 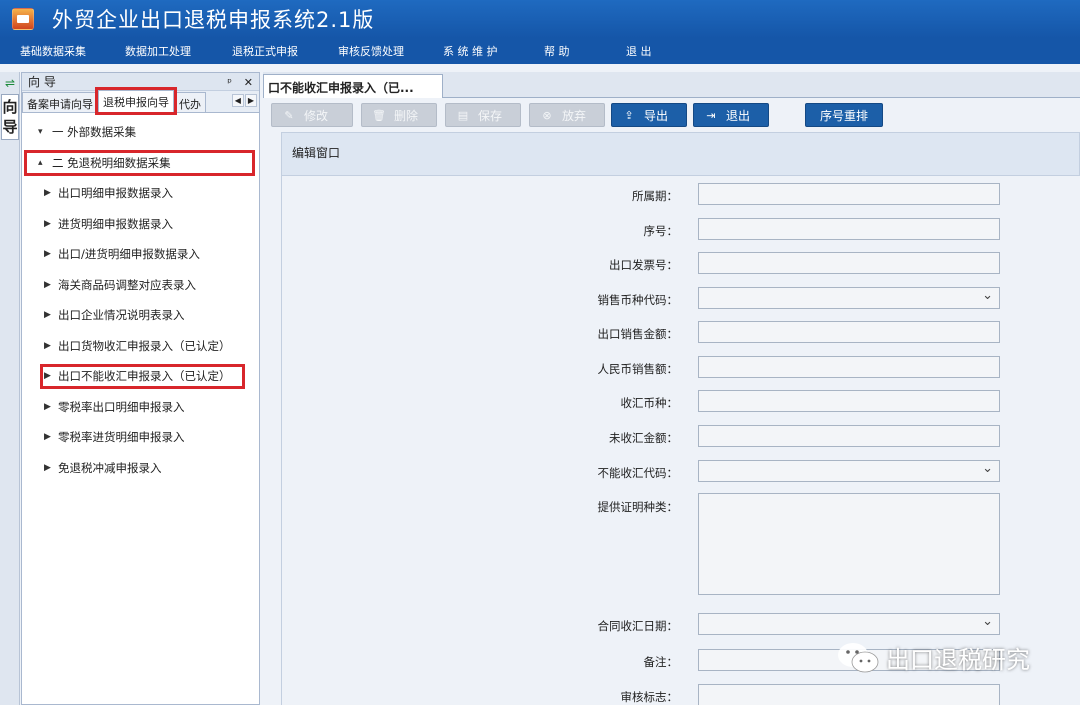 What do you see at coordinates (42, 82) in the screenshot?
I see `guide-panel-title: 向 导` at bounding box center [42, 82].